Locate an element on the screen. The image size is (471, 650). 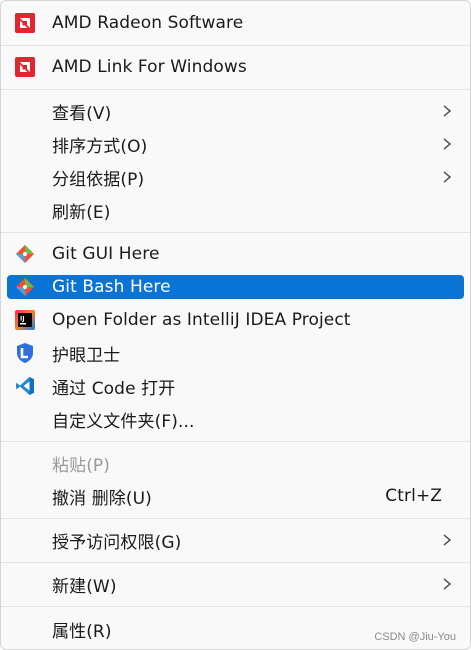
menu-item-label: 刷新(E) is located at coordinates (81, 212).